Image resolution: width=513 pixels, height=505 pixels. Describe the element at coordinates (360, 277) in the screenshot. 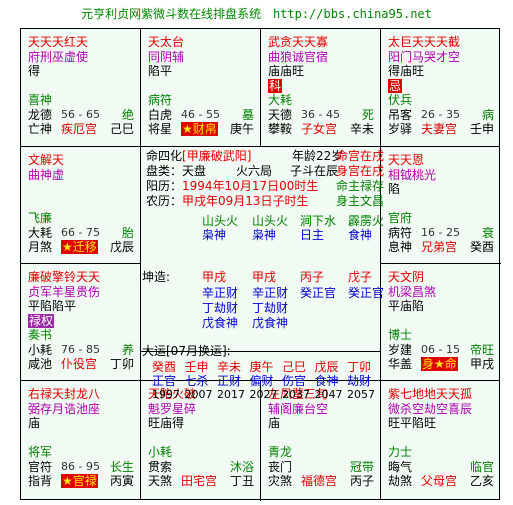

I see `pillar-ganzhi: 戊子` at that location.